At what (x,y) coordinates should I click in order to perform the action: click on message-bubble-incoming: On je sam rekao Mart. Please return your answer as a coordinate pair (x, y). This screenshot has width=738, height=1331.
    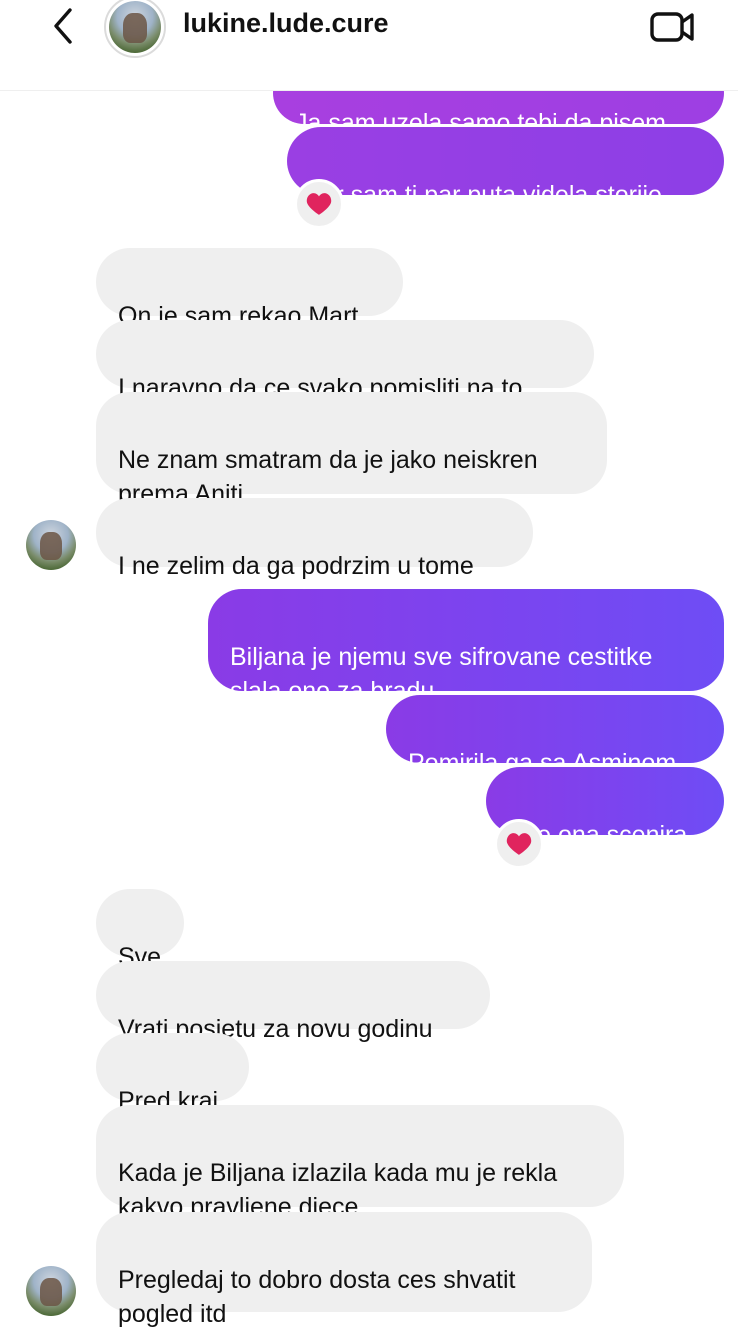
    Looking at the image, I should click on (249, 289).